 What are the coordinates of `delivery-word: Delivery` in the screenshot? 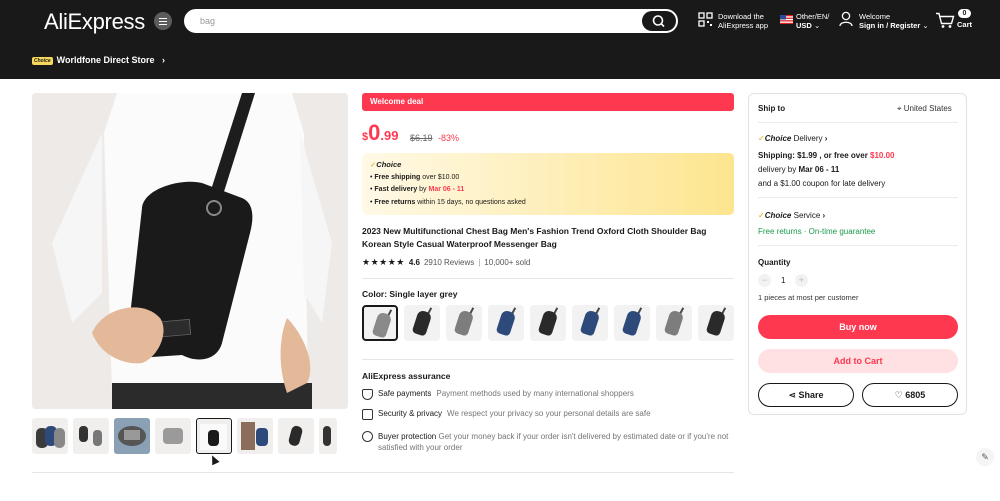 It's located at (808, 138).